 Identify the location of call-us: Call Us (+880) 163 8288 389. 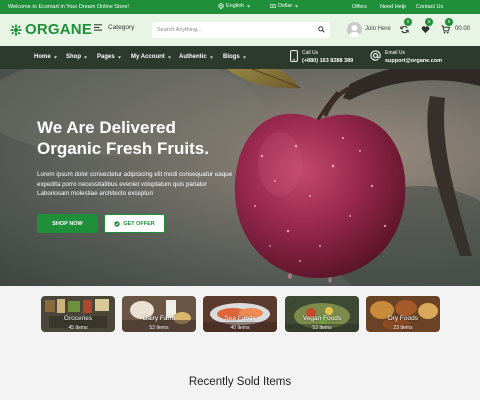
(321, 57).